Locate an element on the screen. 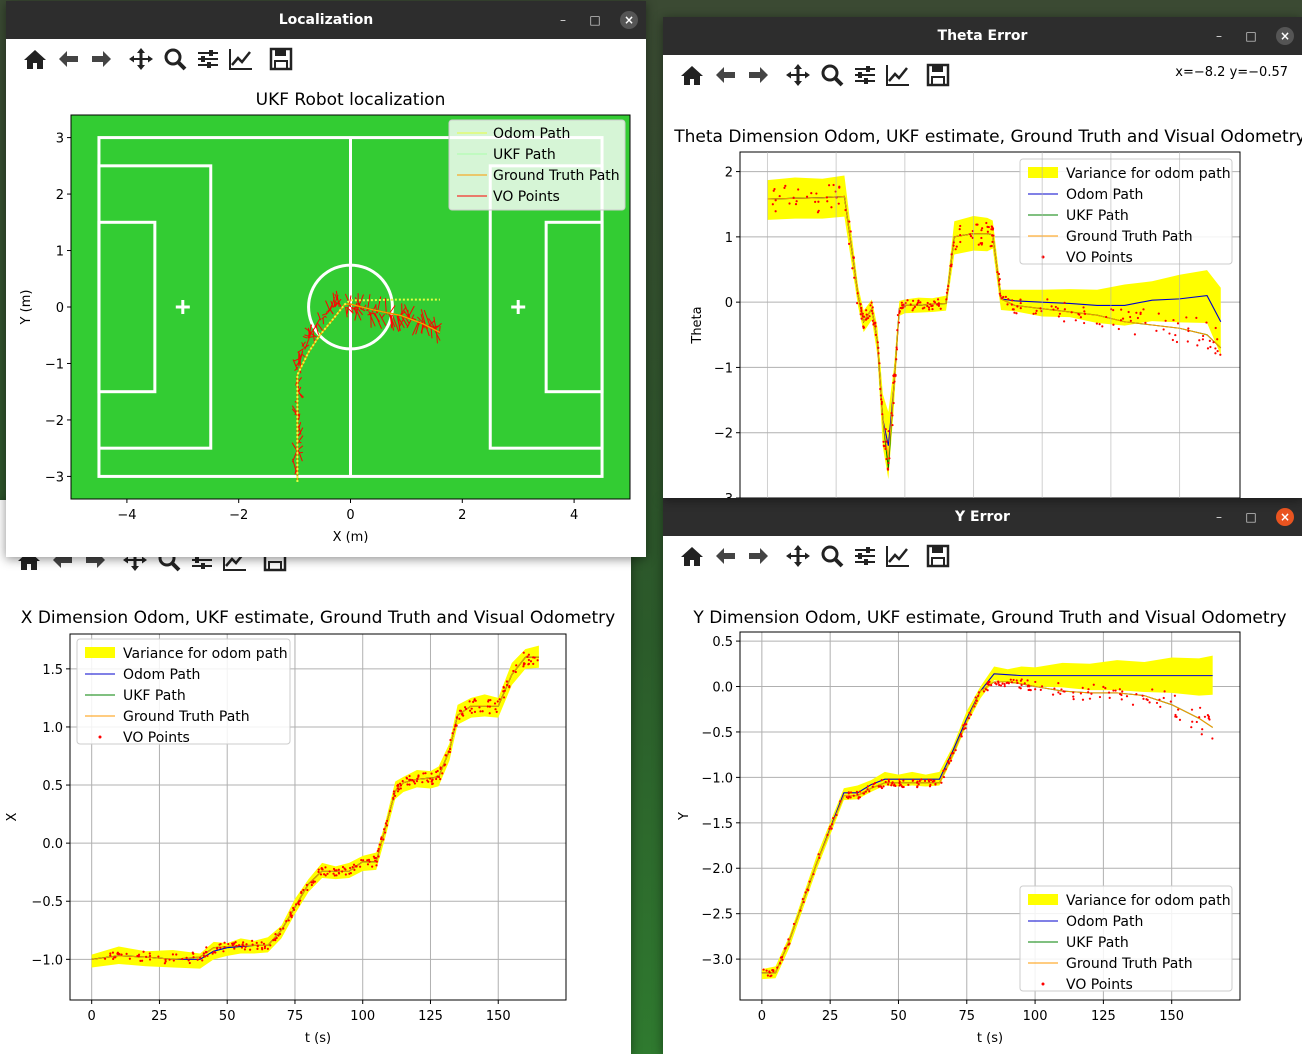 The height and width of the screenshot is (1054, 1302). y-tick-label: −2.0 is located at coordinates (717, 869).